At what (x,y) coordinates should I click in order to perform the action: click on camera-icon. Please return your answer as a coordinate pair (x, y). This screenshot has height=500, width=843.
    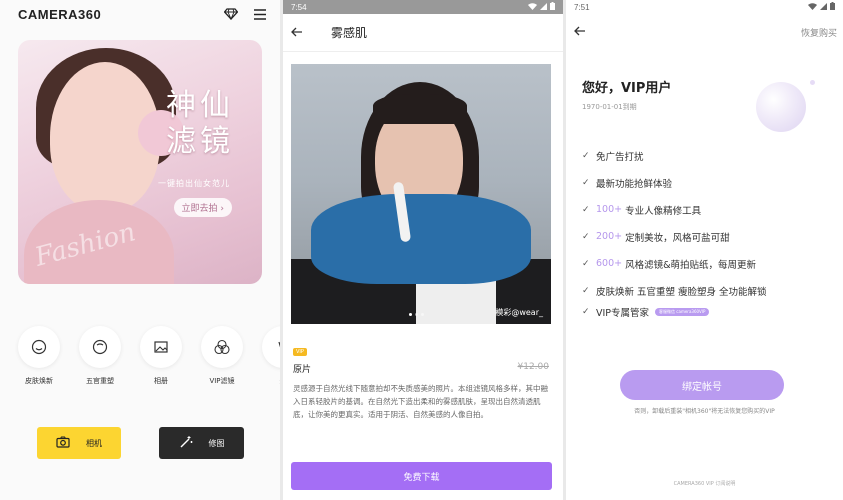
    Looking at the image, I should click on (63, 443).